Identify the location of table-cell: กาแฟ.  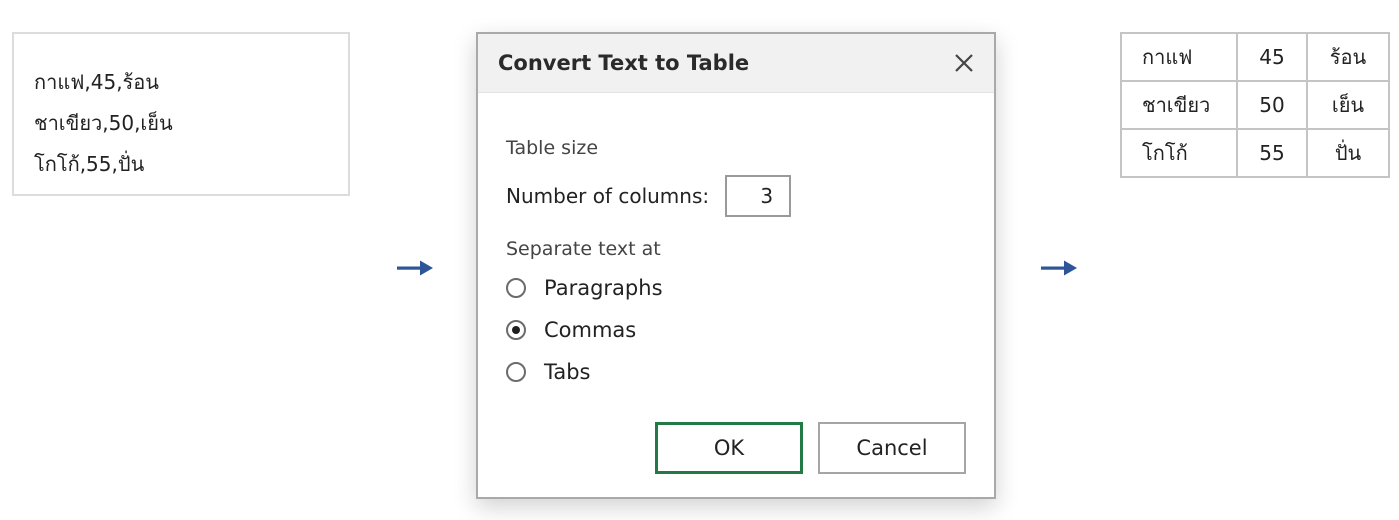
(1179, 57).